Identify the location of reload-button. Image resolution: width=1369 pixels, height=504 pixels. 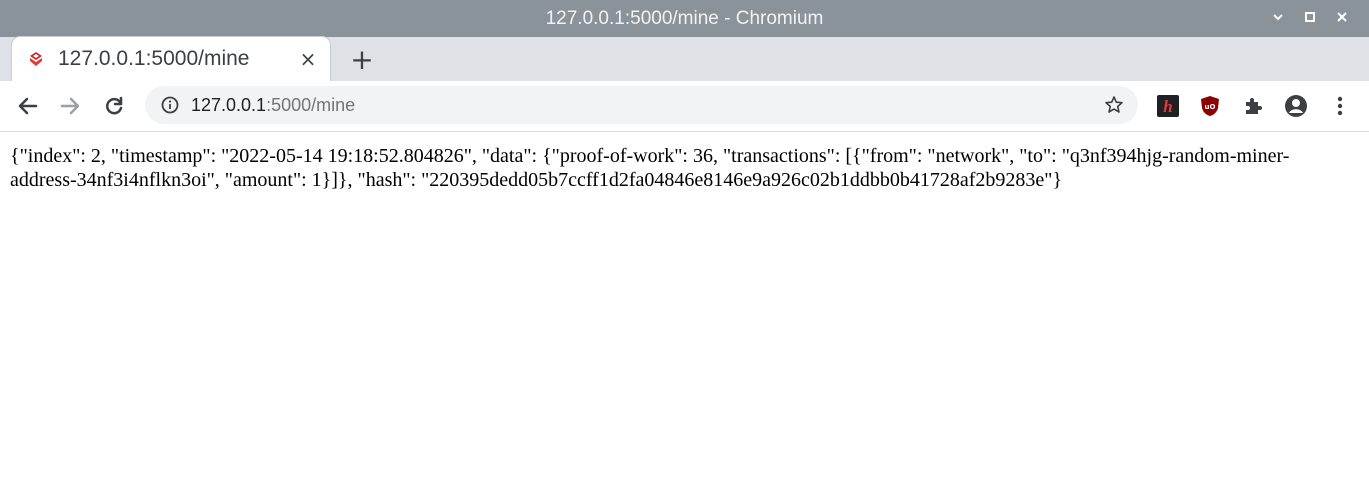
(114, 106).